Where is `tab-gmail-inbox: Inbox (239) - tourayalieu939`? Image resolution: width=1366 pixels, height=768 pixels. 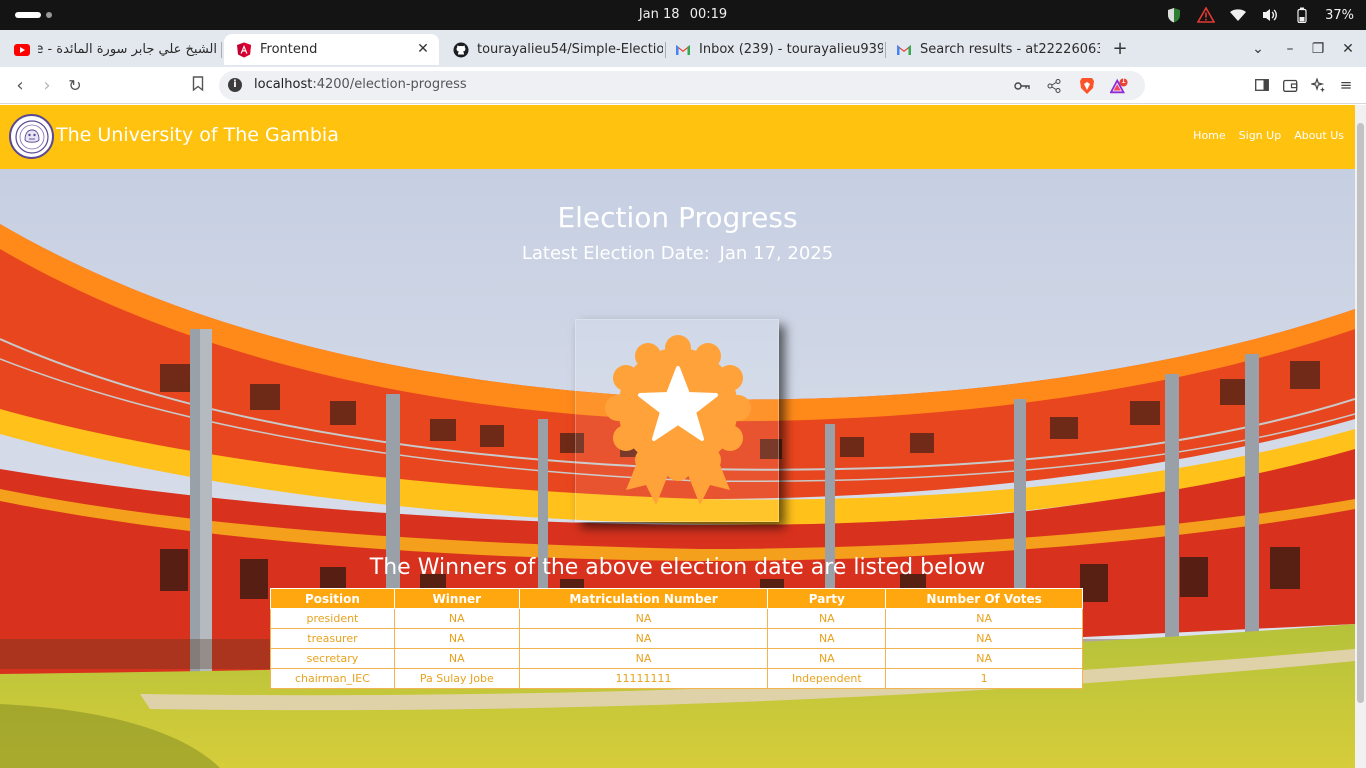 tab-gmail-inbox: Inbox (239) - tourayalieu939 is located at coordinates (773, 49).